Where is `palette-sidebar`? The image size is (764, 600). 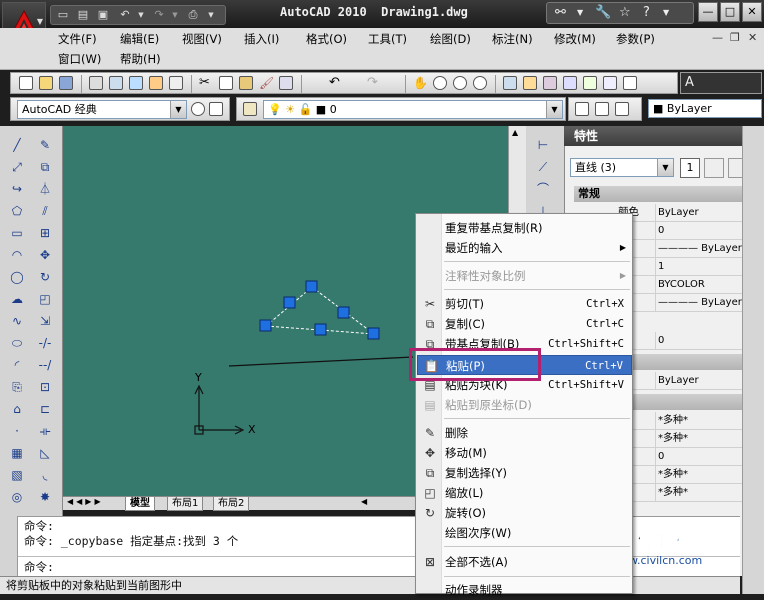
palette-sidebar is located at coordinates (753, 360).